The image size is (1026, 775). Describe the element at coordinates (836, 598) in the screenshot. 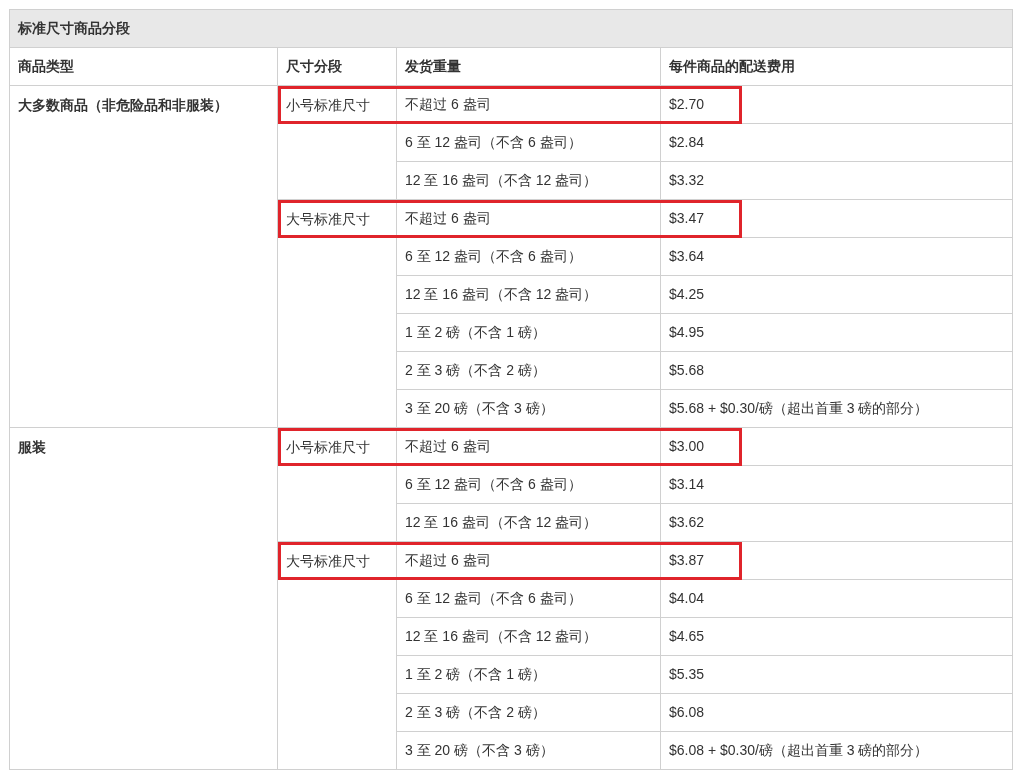

I see `table-cell: $4.04` at that location.